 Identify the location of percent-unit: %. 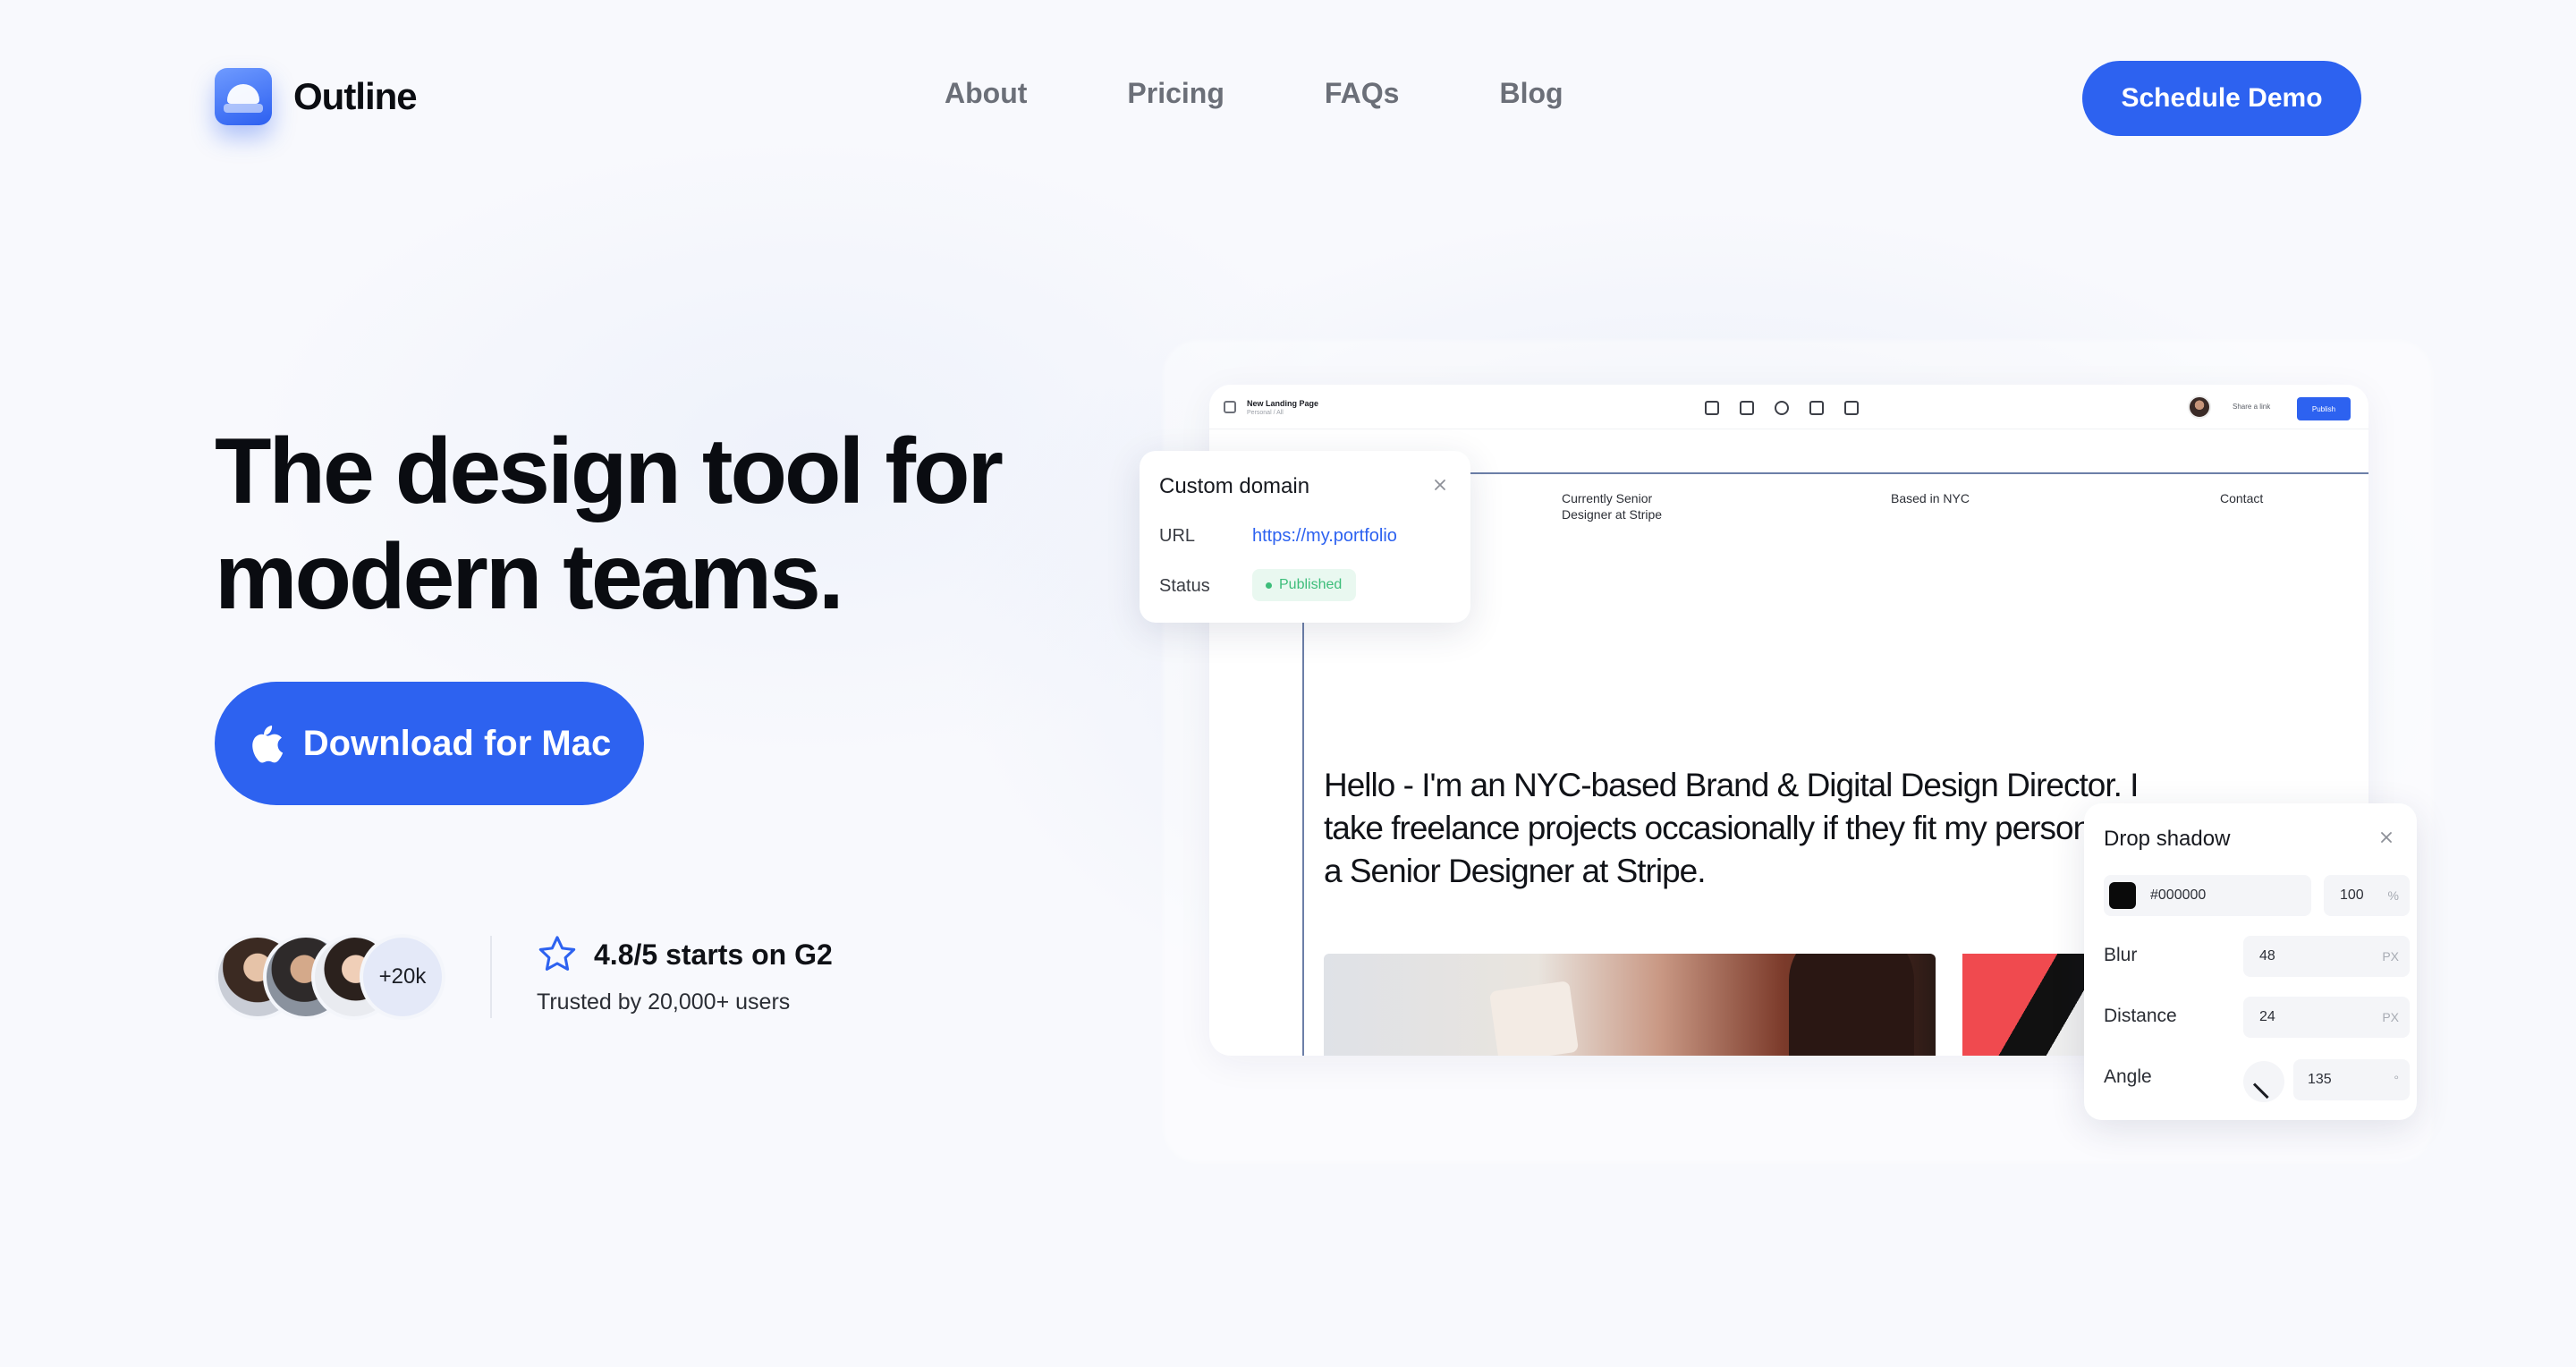
(2393, 895).